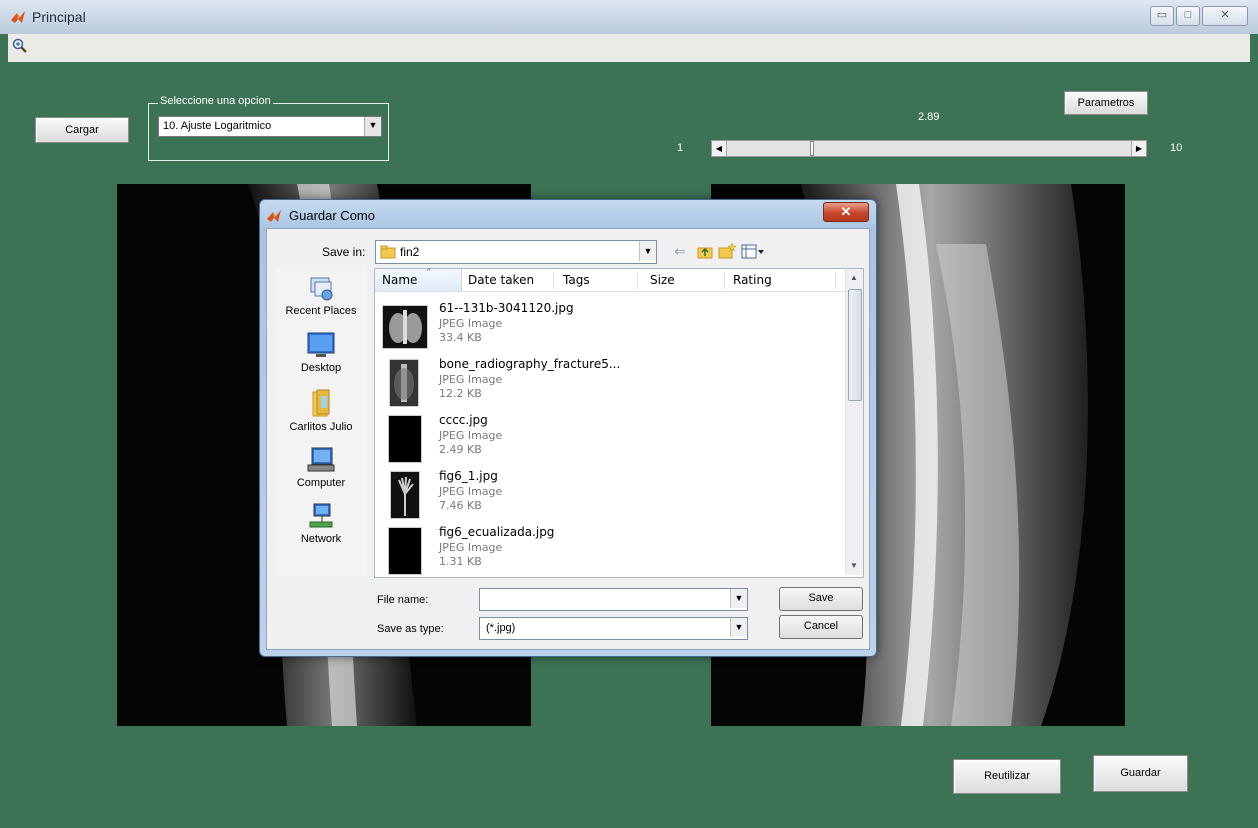 The image size is (1258, 828). What do you see at coordinates (821, 627) in the screenshot?
I see `cancel-button: Cancel` at bounding box center [821, 627].